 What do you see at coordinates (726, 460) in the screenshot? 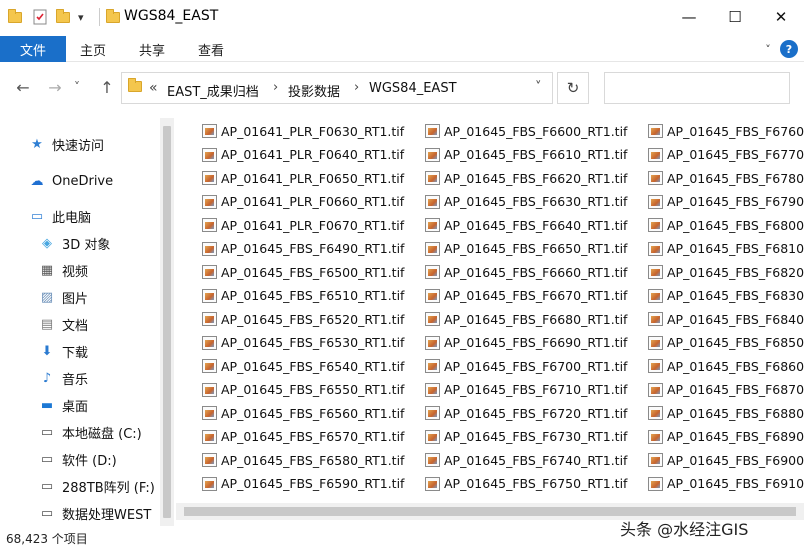
I see `file-item: AP_01645_FBS_F6900` at bounding box center [726, 460].